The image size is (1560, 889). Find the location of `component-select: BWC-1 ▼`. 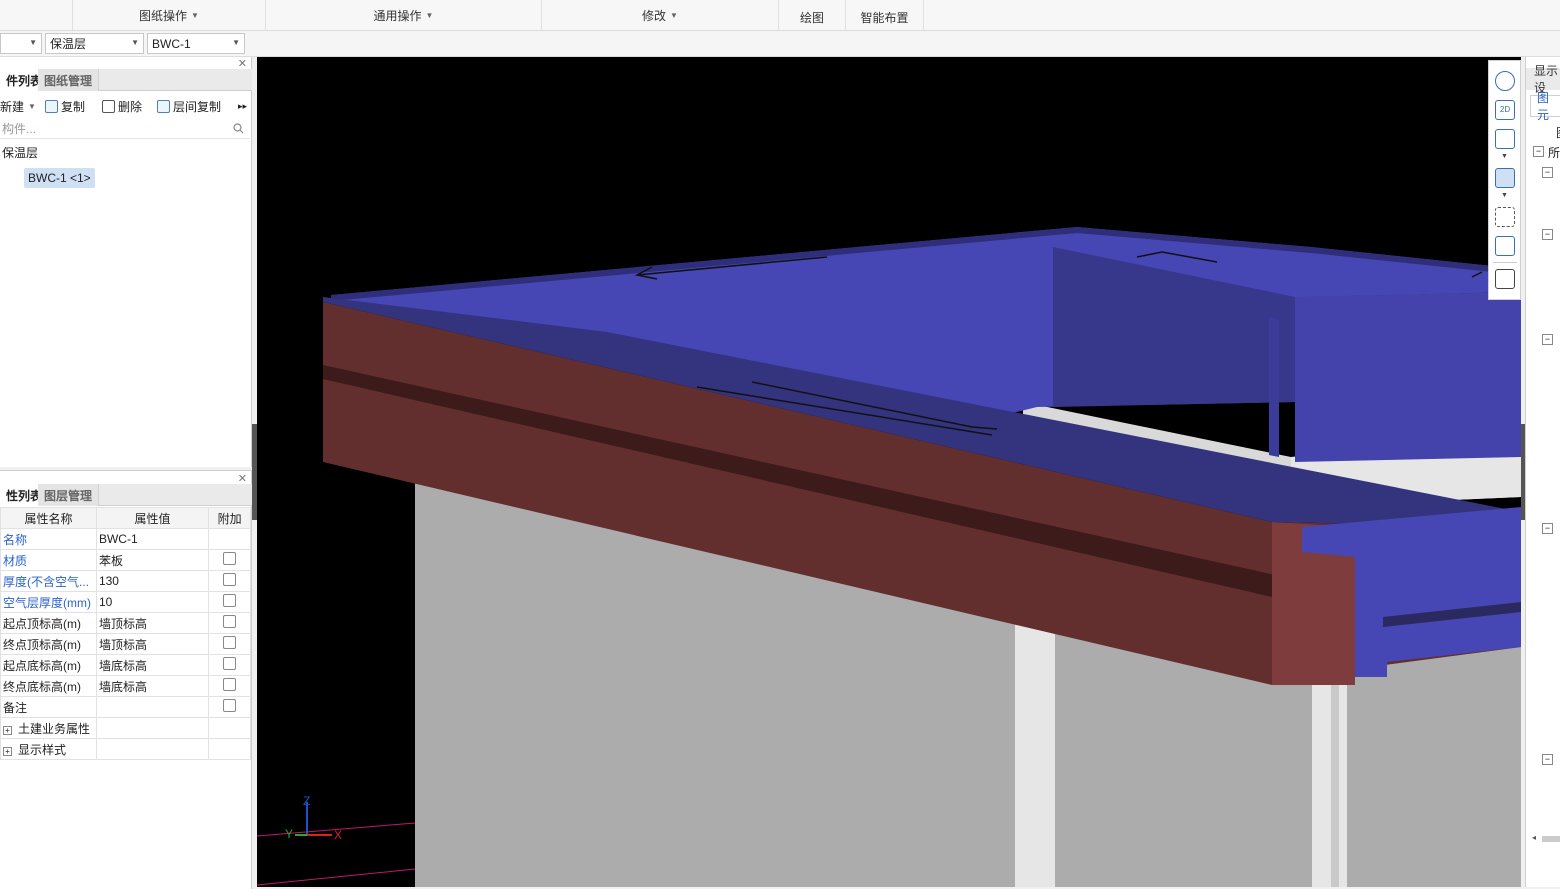

component-select: BWC-1 ▼ is located at coordinates (196, 43).